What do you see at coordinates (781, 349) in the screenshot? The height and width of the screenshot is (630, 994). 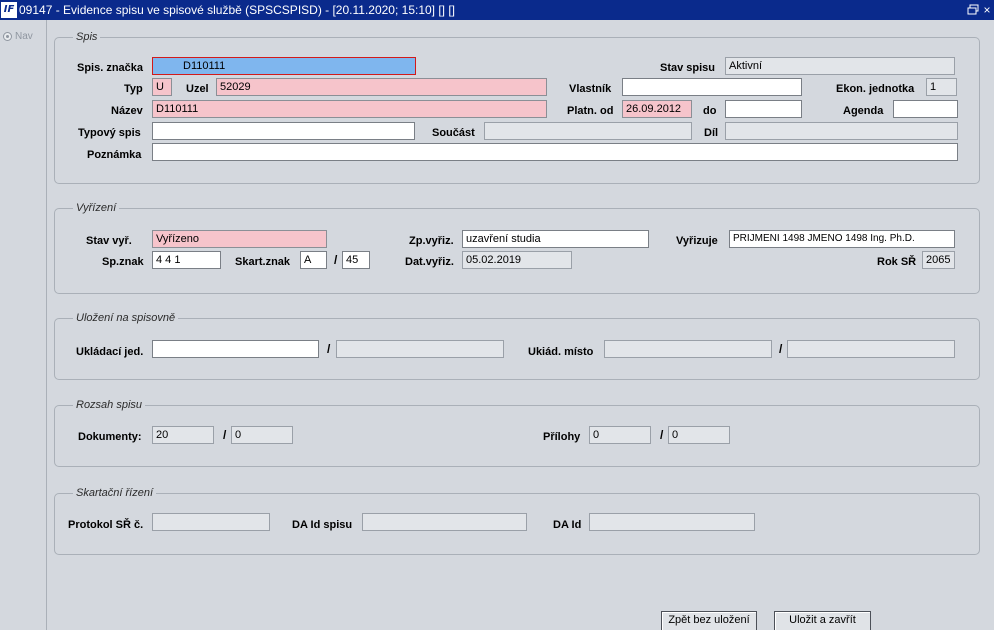 I see `uklad-misto-slash: /` at bounding box center [781, 349].